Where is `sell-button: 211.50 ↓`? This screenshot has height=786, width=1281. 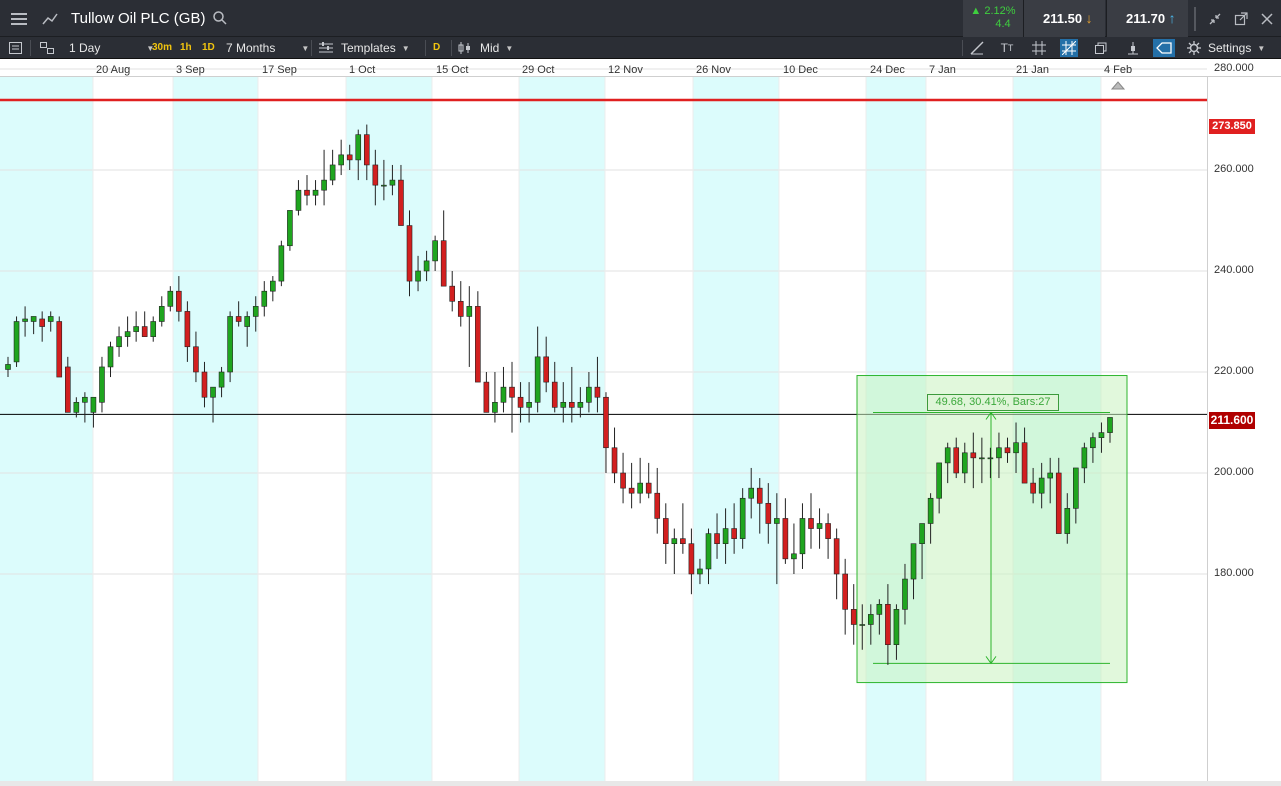 sell-button: 211.50 ↓ is located at coordinates (1064, 18).